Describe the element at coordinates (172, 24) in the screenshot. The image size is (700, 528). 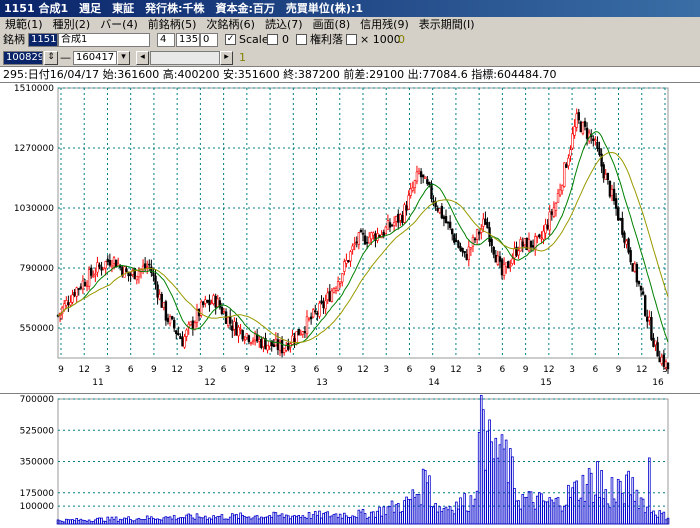
I see `menu-item-prev: 前銘柄(5)` at that location.